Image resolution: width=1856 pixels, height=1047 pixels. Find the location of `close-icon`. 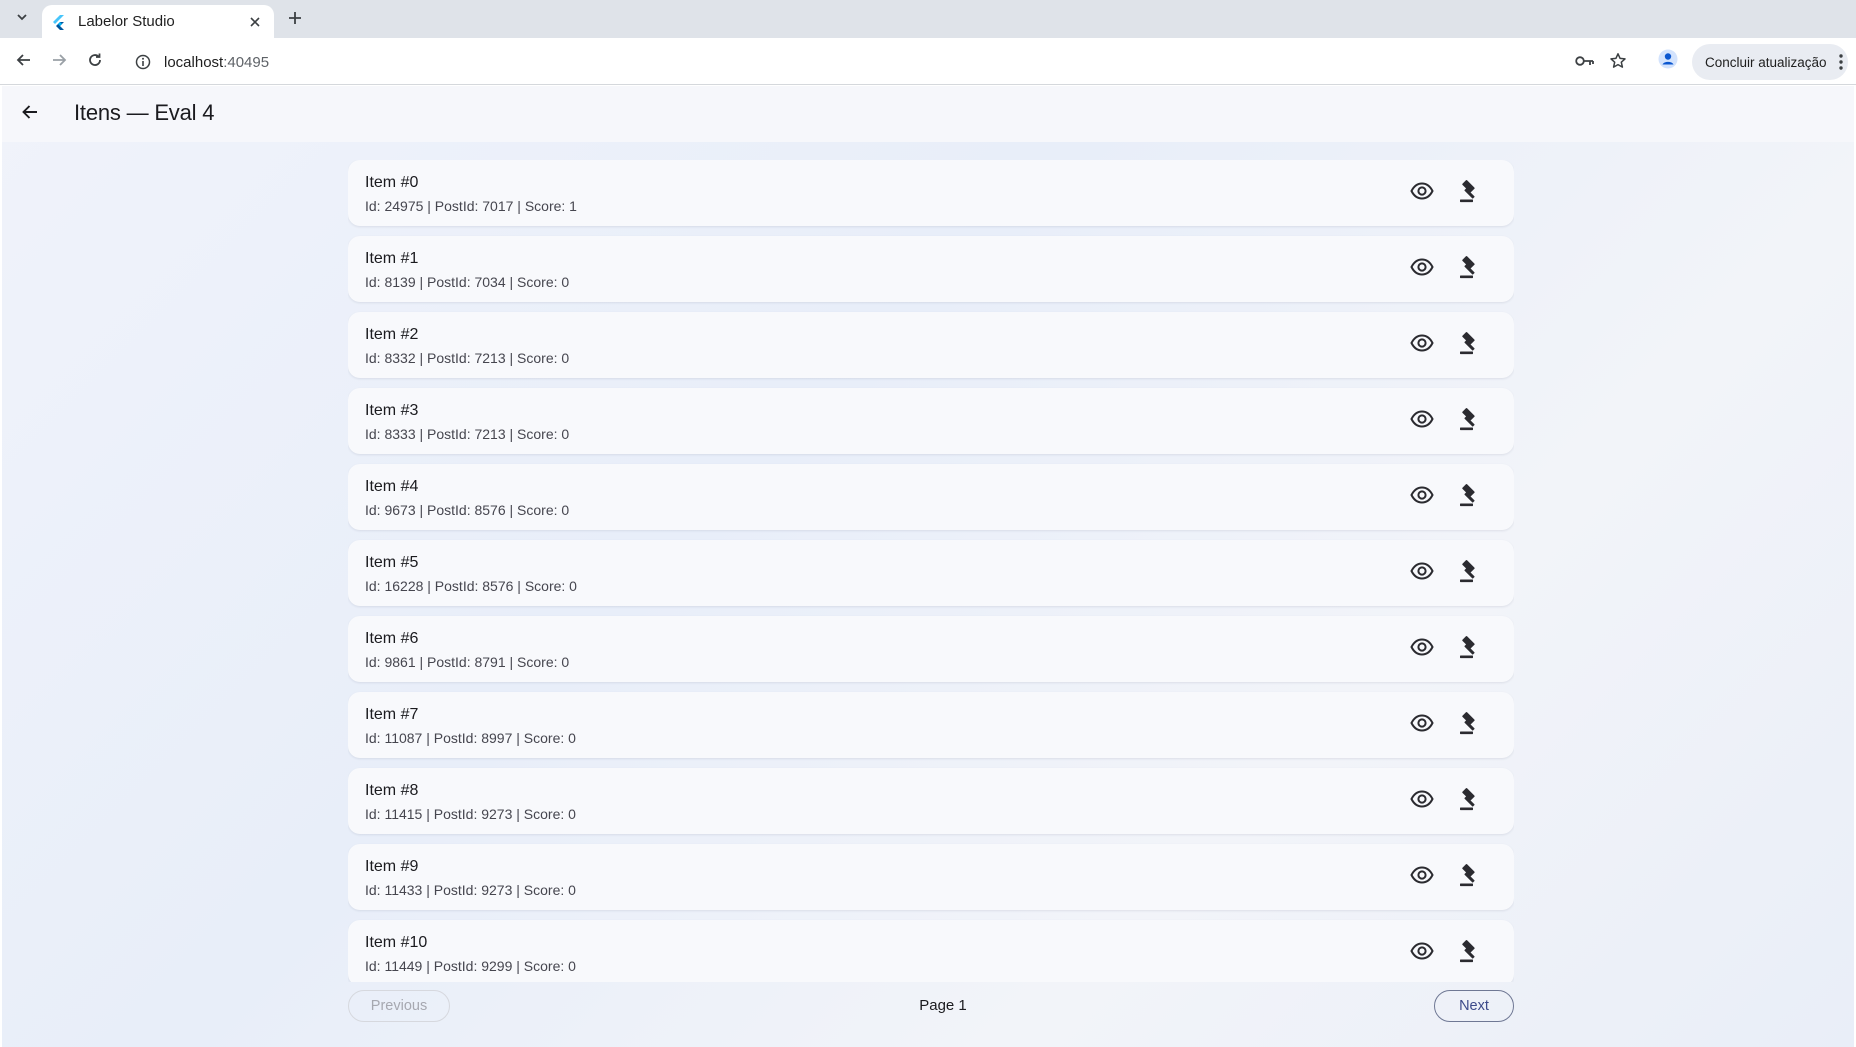

close-icon is located at coordinates (255, 22).